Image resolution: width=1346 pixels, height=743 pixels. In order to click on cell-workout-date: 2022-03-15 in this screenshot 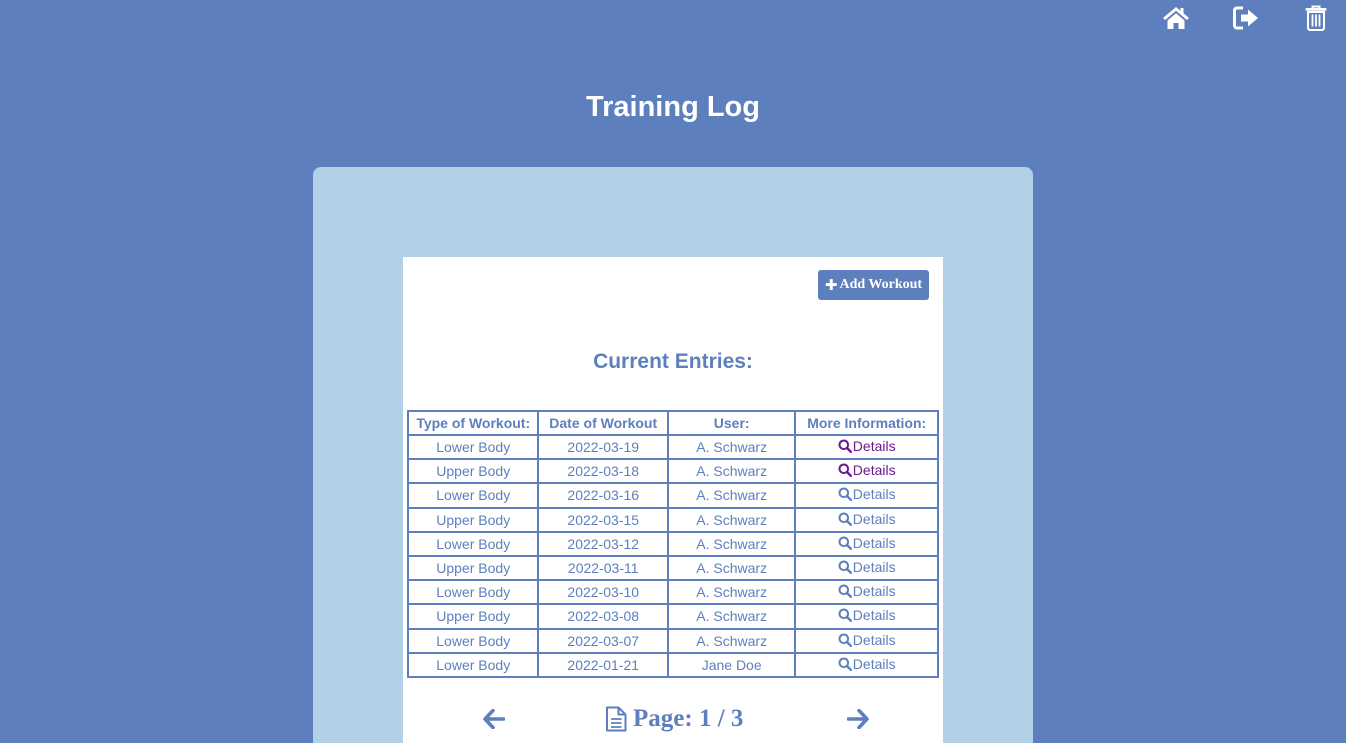, I will do `click(603, 519)`.